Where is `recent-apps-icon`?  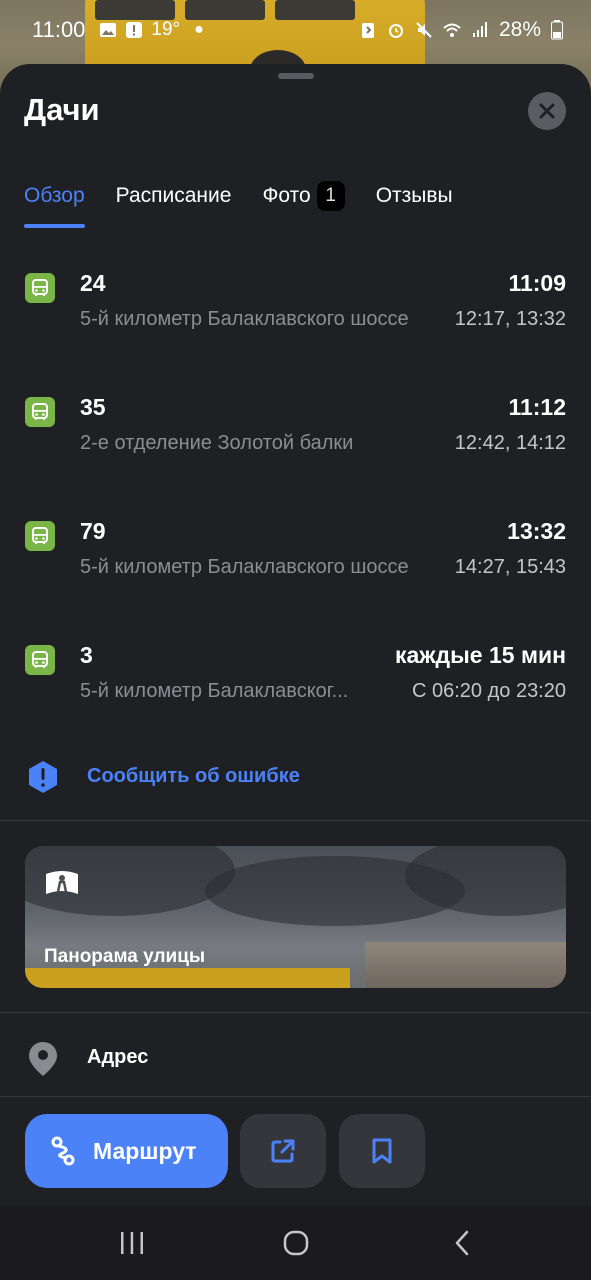
recent-apps-icon is located at coordinates (132, 1243).